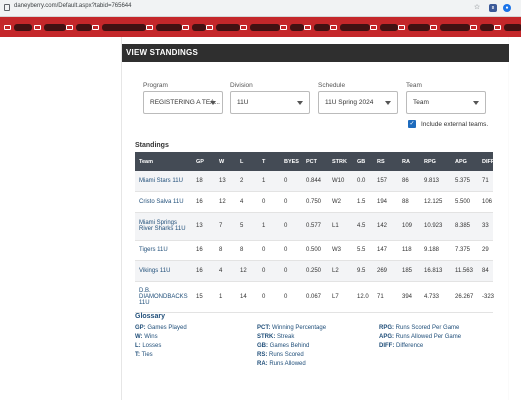  I want to click on glossary-item: RS: Runs Scored, so click(291, 355).